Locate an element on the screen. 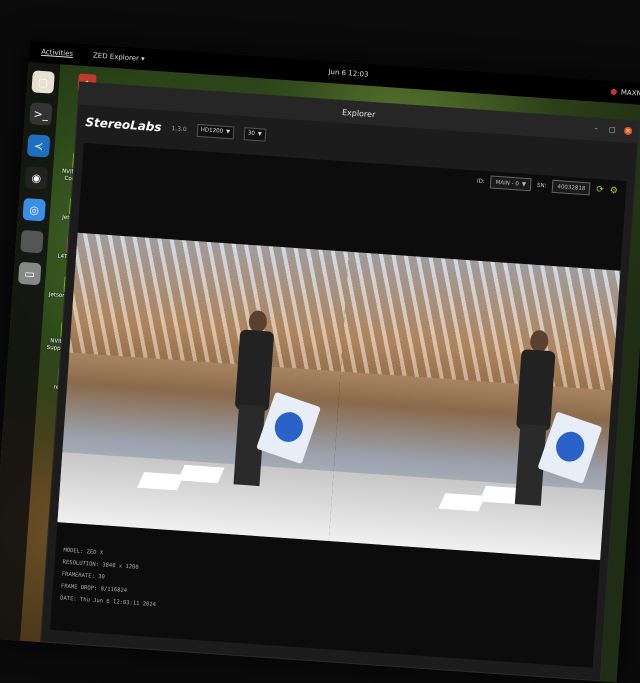 The height and width of the screenshot is (683, 640). vscode-icon: ≺ is located at coordinates (38, 146).